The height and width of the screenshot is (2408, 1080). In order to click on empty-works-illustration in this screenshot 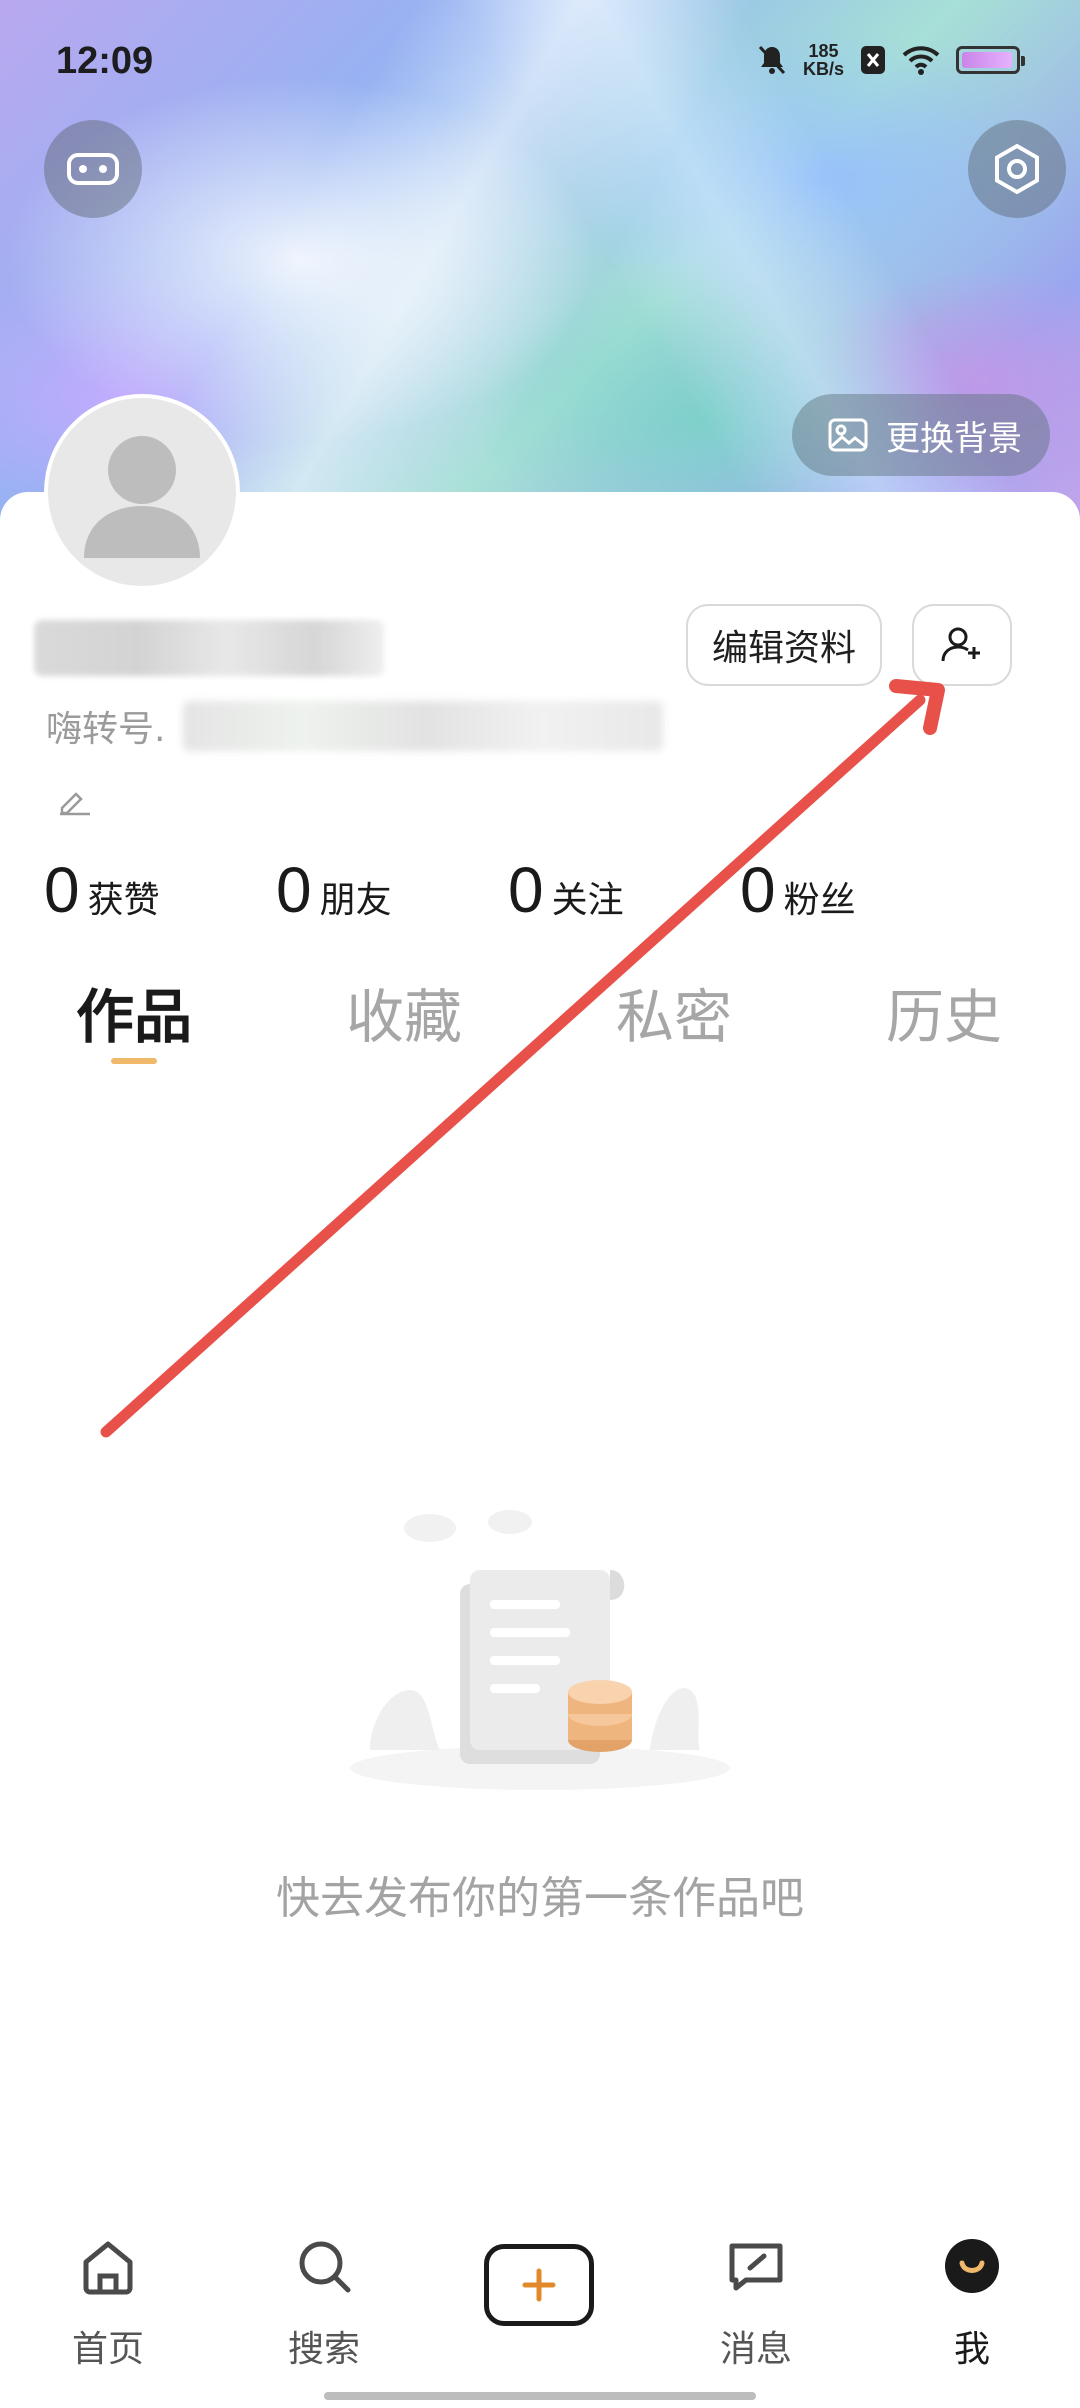, I will do `click(540, 1650)`.